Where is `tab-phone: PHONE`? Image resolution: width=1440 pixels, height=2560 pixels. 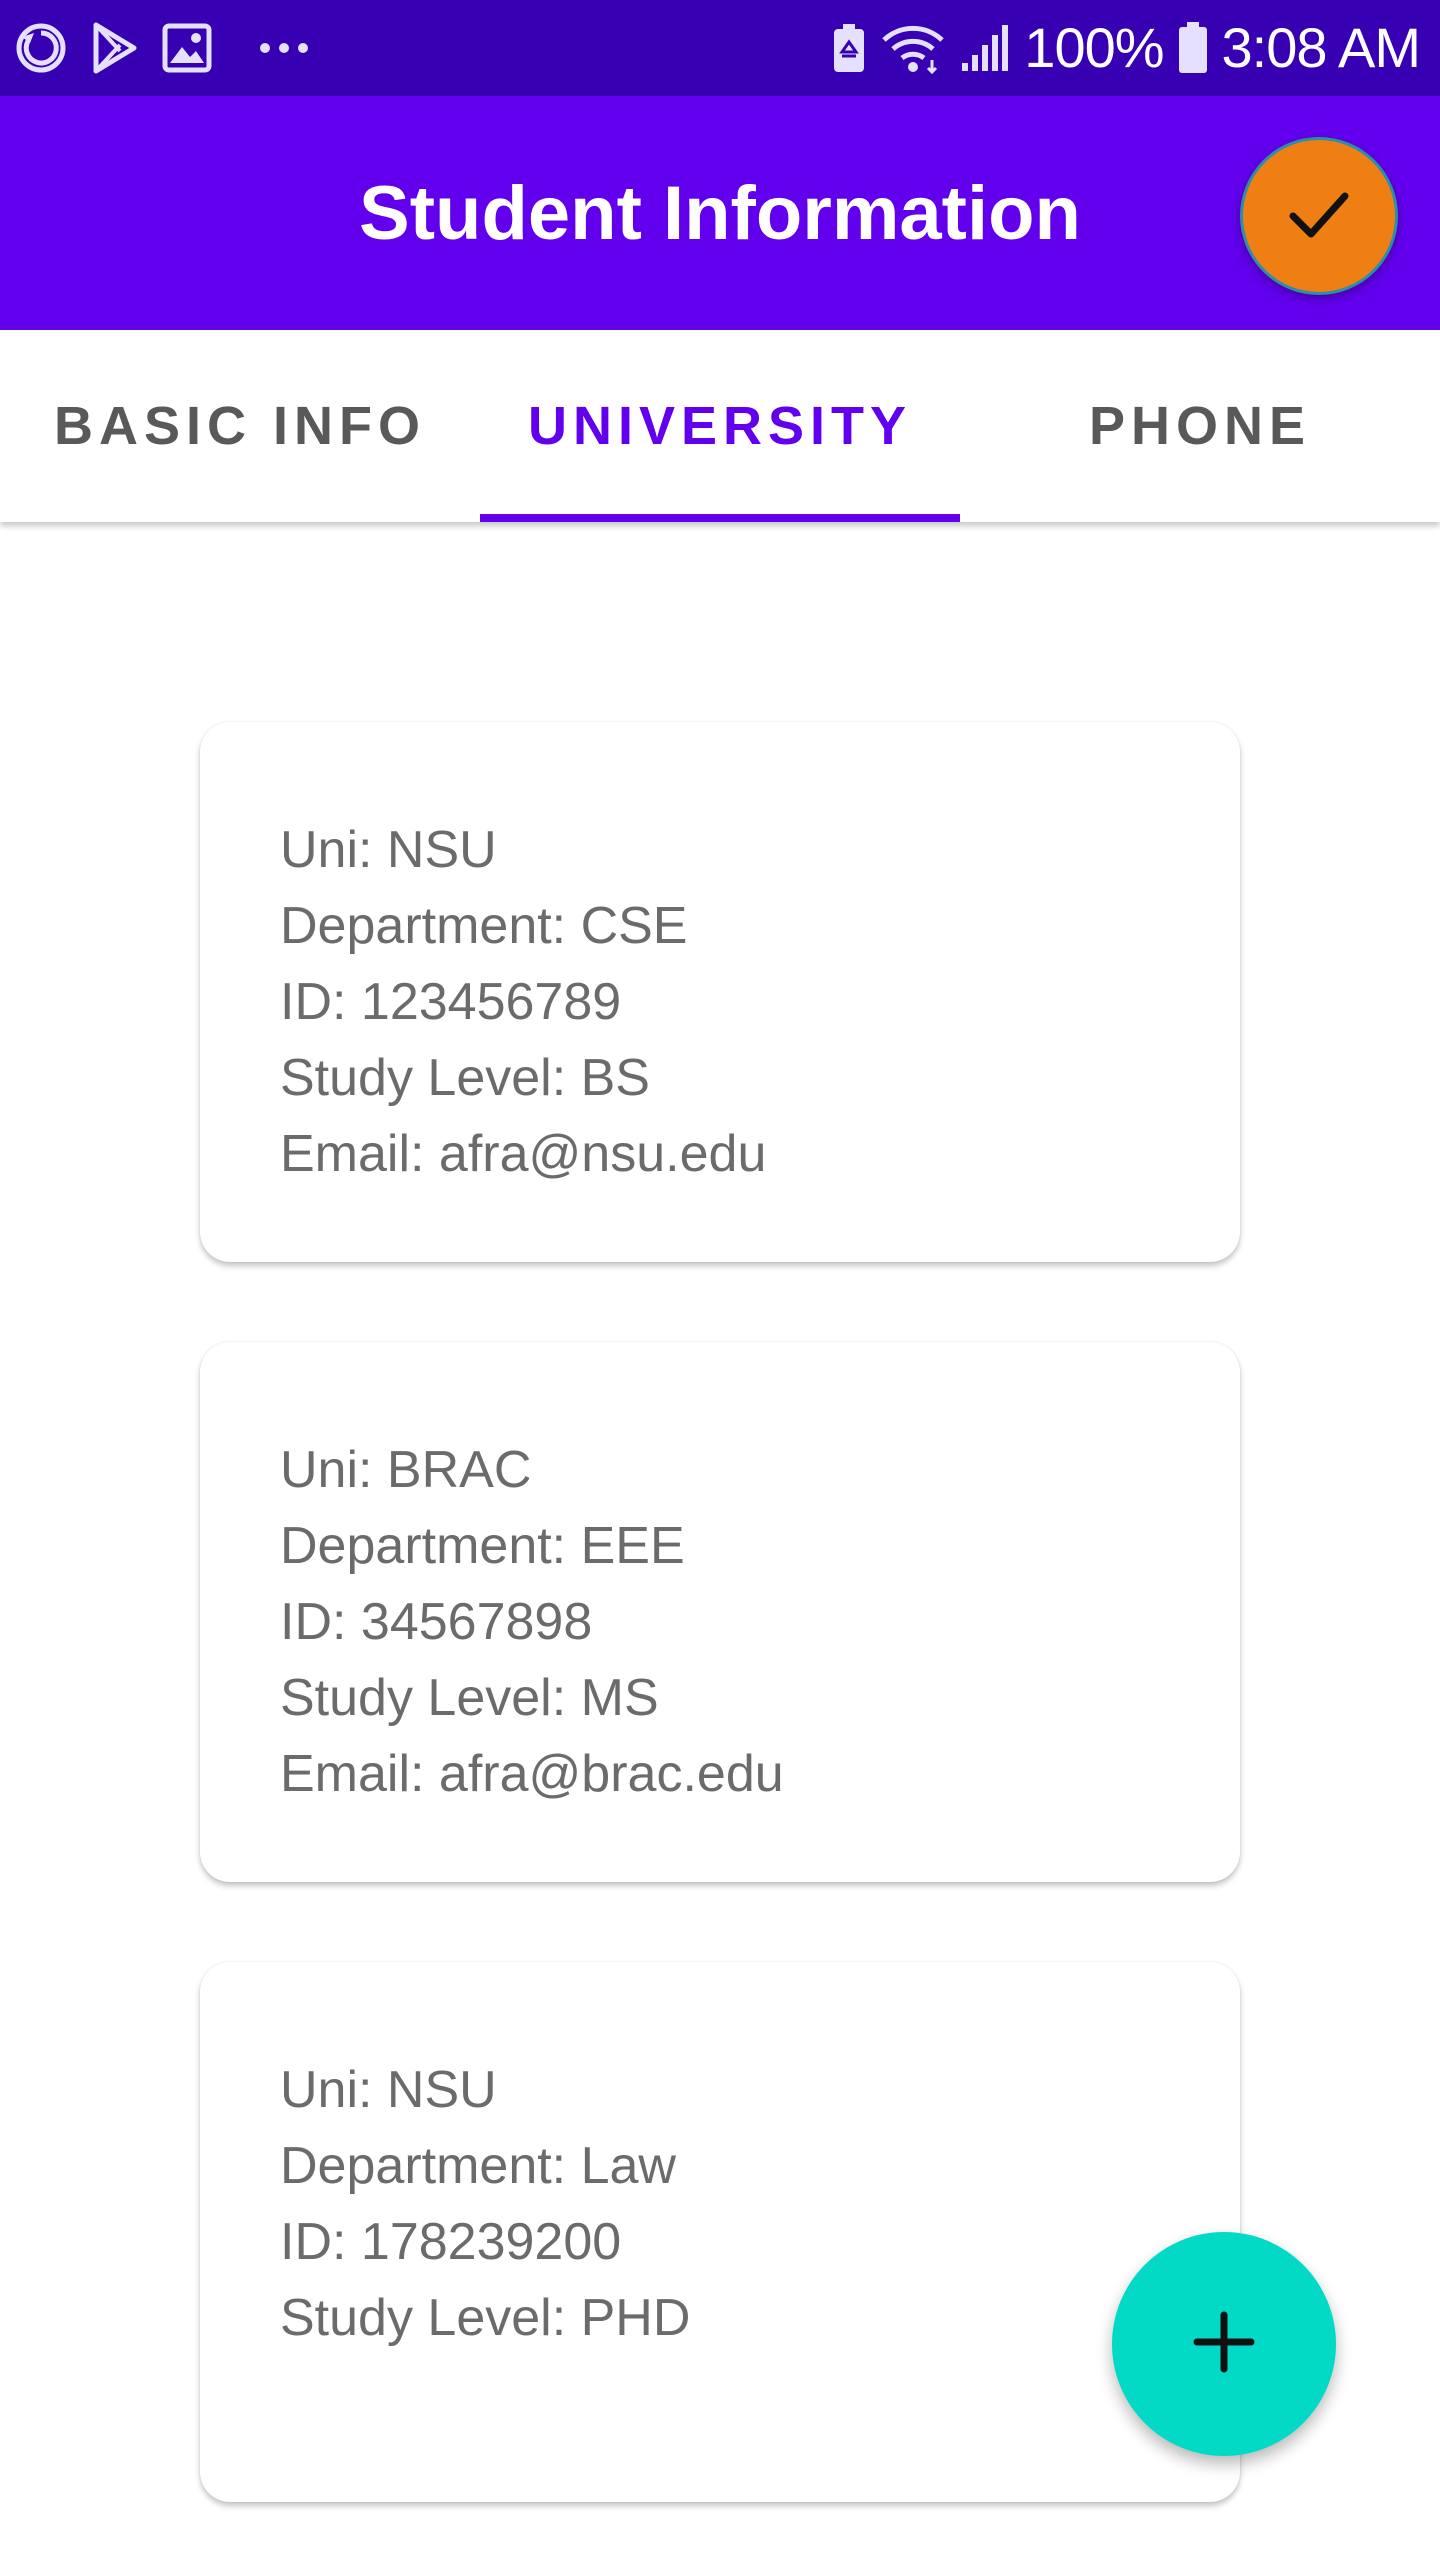 tab-phone: PHONE is located at coordinates (1200, 426).